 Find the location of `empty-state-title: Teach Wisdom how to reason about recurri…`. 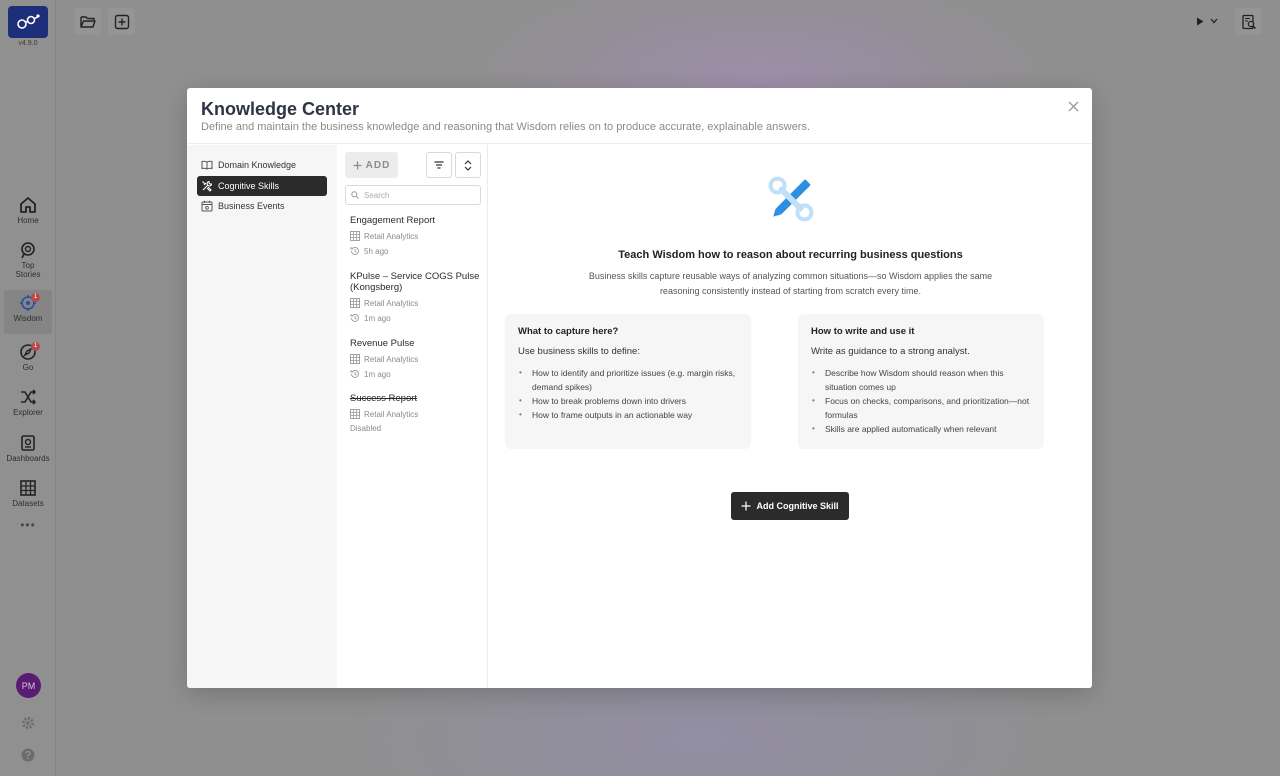

empty-state-title: Teach Wisdom how to reason about recurri… is located at coordinates (790, 255).